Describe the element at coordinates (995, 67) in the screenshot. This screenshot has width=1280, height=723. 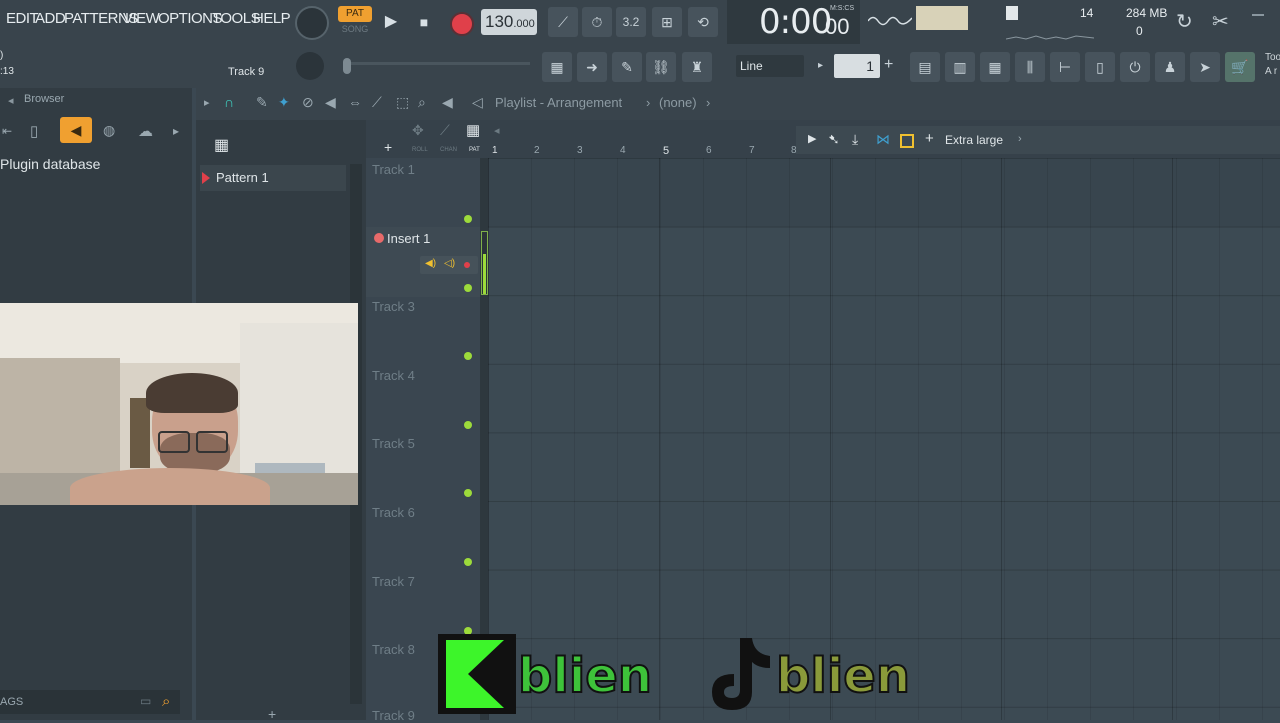
I see `step-sequencer-icon: ▦` at that location.